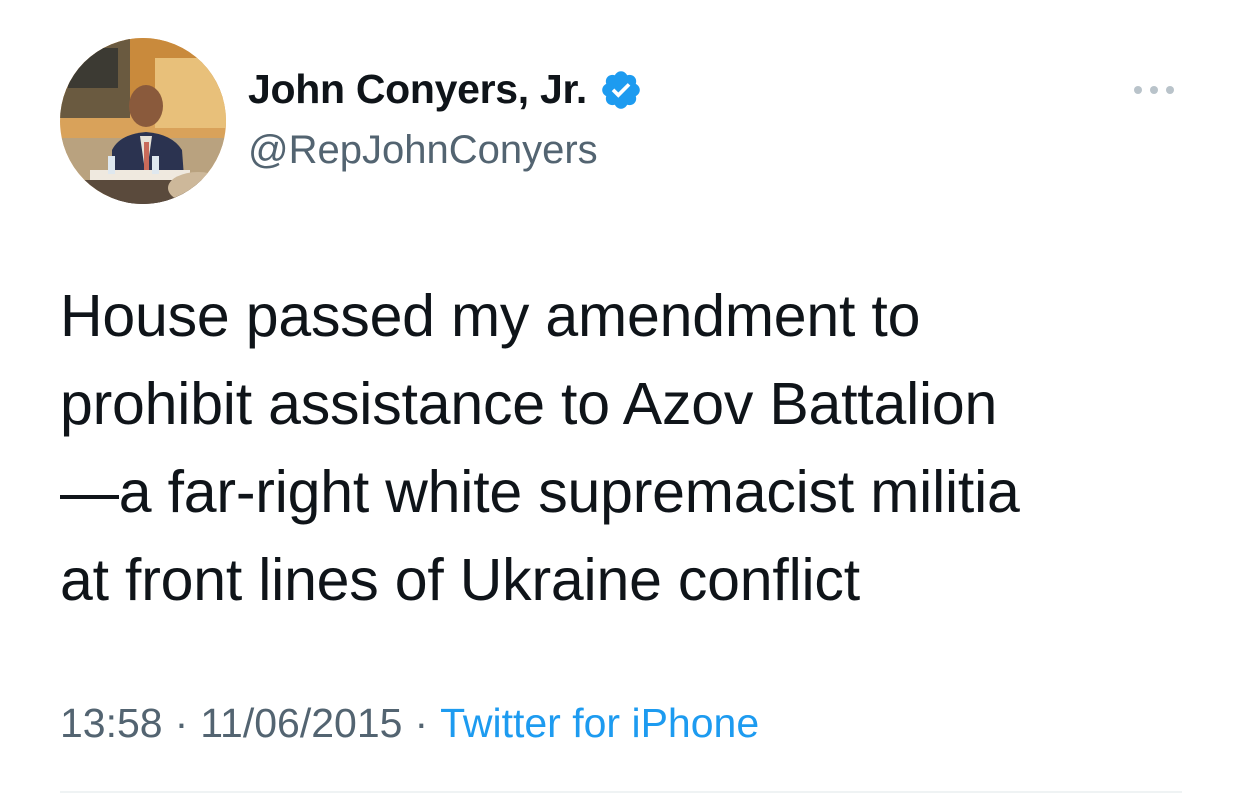 This screenshot has height=794, width=1242. I want to click on author-display-name: John Conyers, Jr., so click(417, 89).